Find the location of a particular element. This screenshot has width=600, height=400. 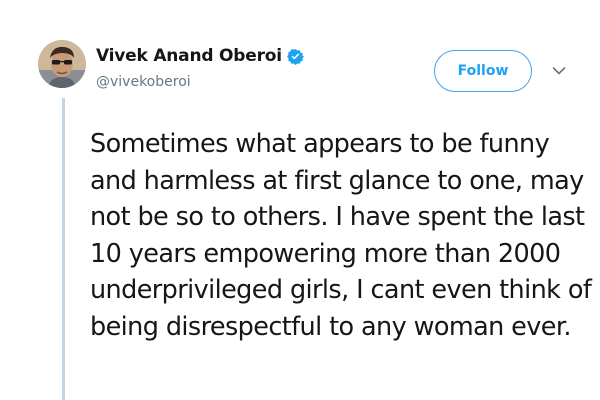

author-name-row: Vivek Anand Oberoi is located at coordinates (200, 56).